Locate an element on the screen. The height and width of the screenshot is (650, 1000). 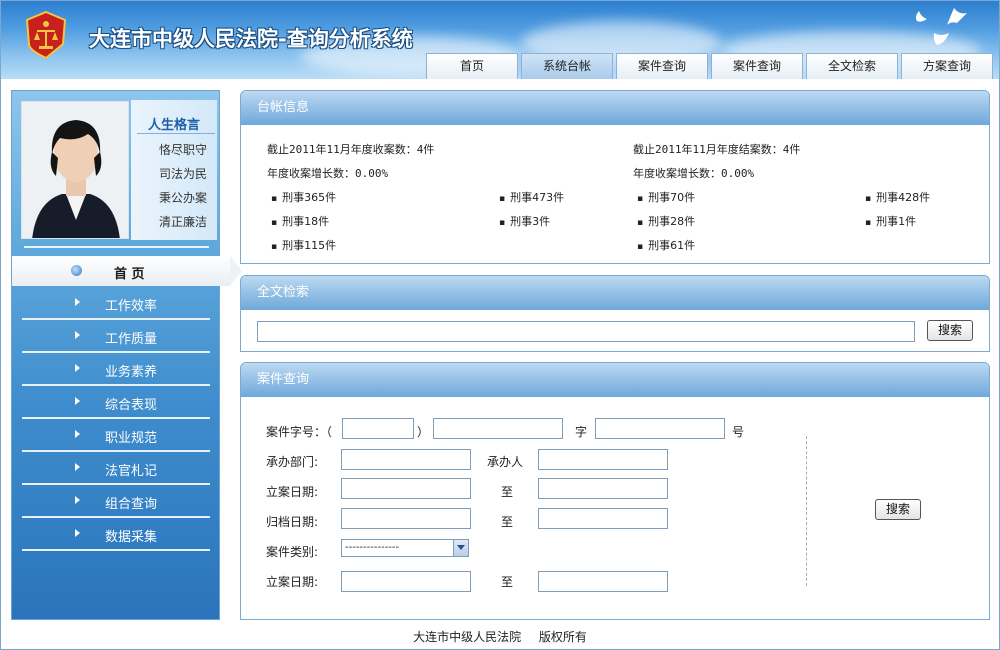
received-growth: 年度收案增长数：0.00% is located at coordinates (328, 173).